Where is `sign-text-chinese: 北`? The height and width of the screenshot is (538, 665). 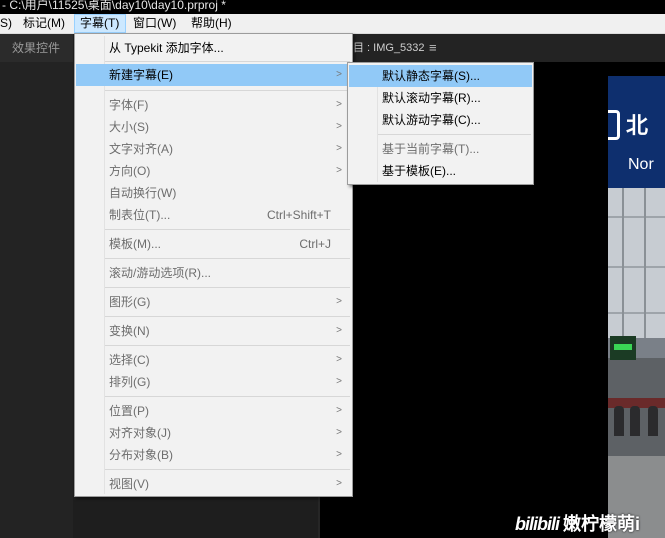 sign-text-chinese: 北 is located at coordinates (637, 125).